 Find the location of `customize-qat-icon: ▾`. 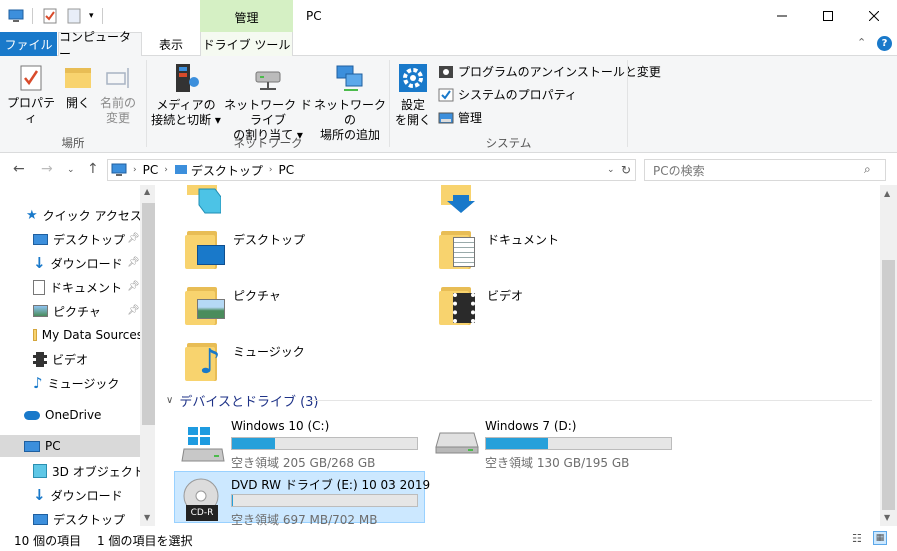

customize-qat-icon: ▾ is located at coordinates (91, 16).